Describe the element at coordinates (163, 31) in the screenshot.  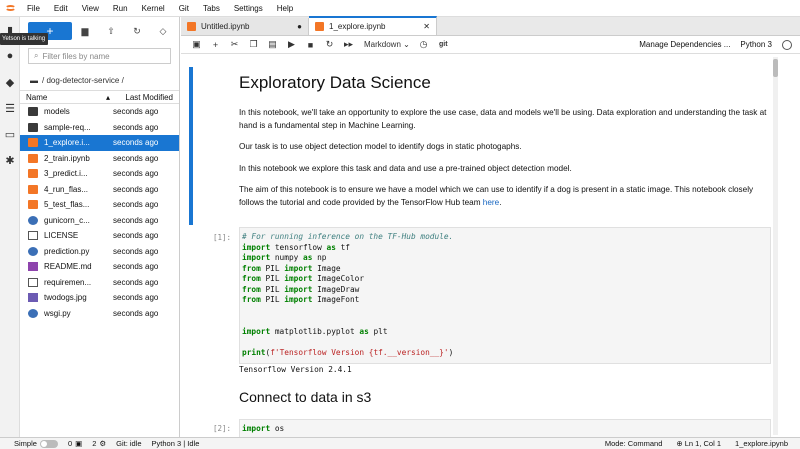
I see `git-clone-icon: ◇` at that location.